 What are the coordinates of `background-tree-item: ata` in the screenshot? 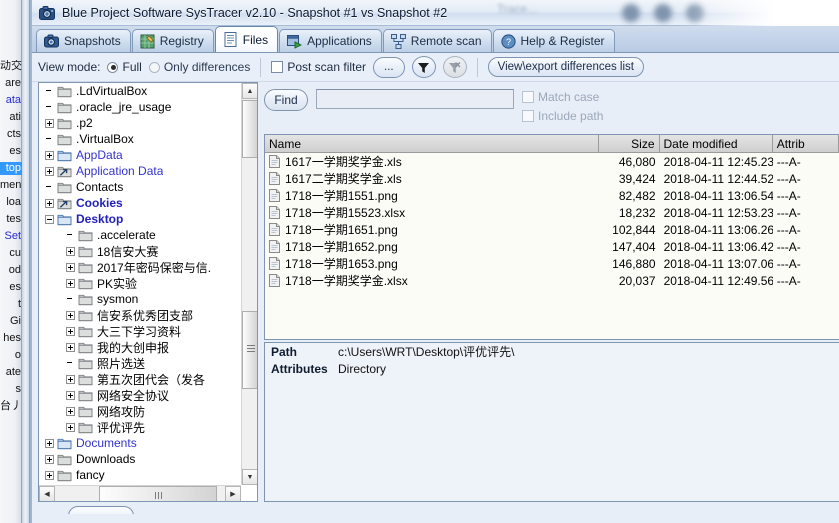 It's located at (11, 100).